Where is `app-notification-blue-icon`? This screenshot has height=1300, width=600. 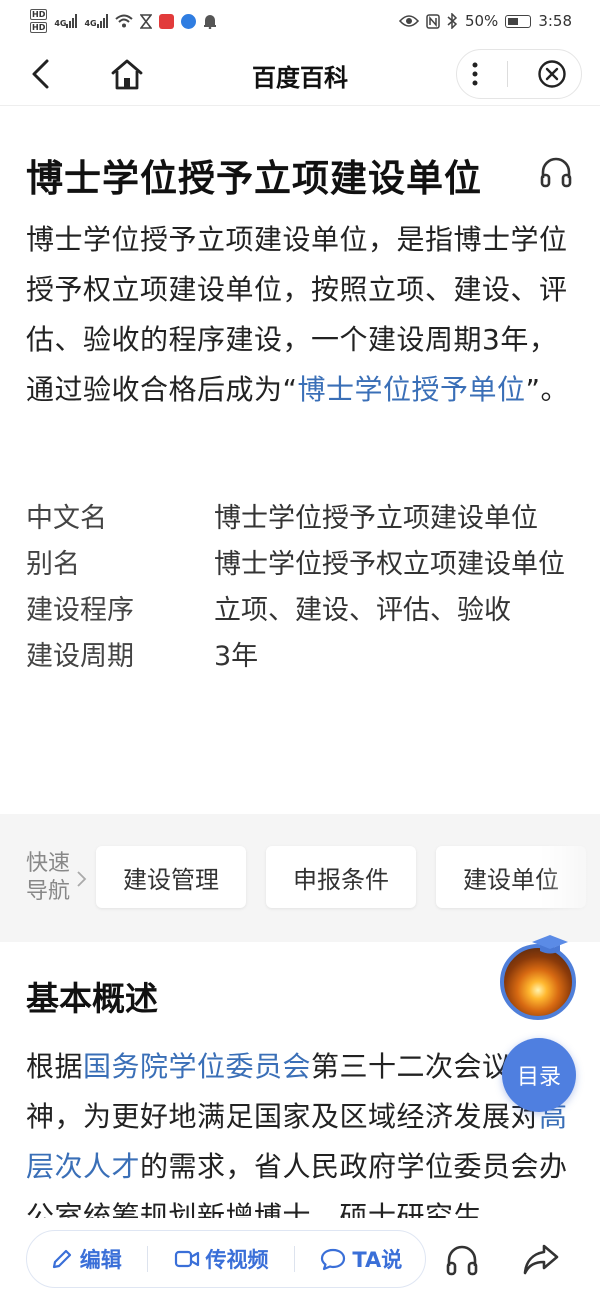 app-notification-blue-icon is located at coordinates (188, 21).